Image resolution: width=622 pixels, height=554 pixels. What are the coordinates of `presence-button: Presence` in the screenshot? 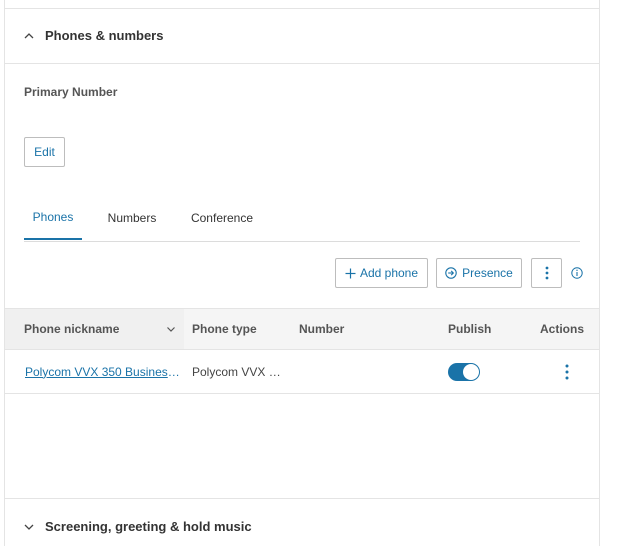 It's located at (479, 273).